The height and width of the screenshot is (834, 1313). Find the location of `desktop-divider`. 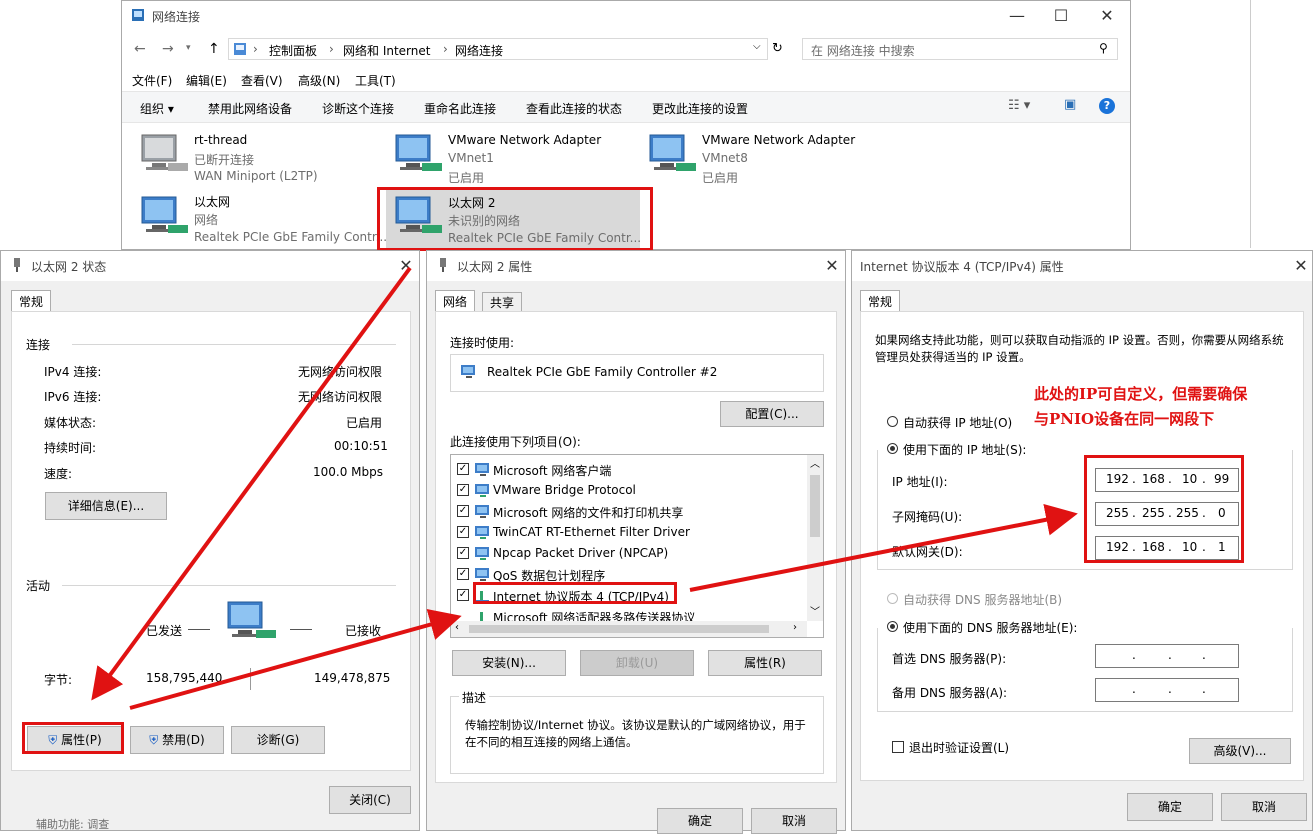

desktop-divider is located at coordinates (1250, 124).